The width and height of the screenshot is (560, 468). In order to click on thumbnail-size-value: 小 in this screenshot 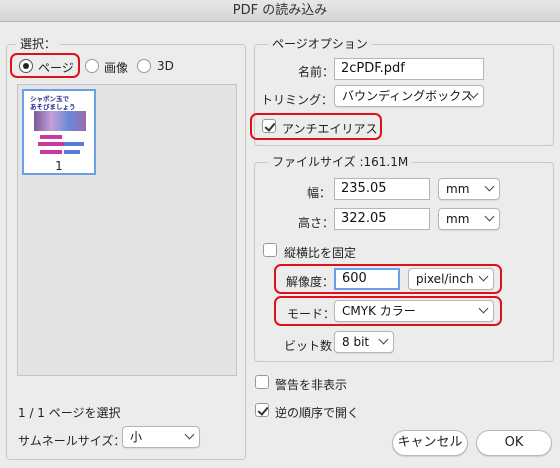, I will do `click(136, 437)`.